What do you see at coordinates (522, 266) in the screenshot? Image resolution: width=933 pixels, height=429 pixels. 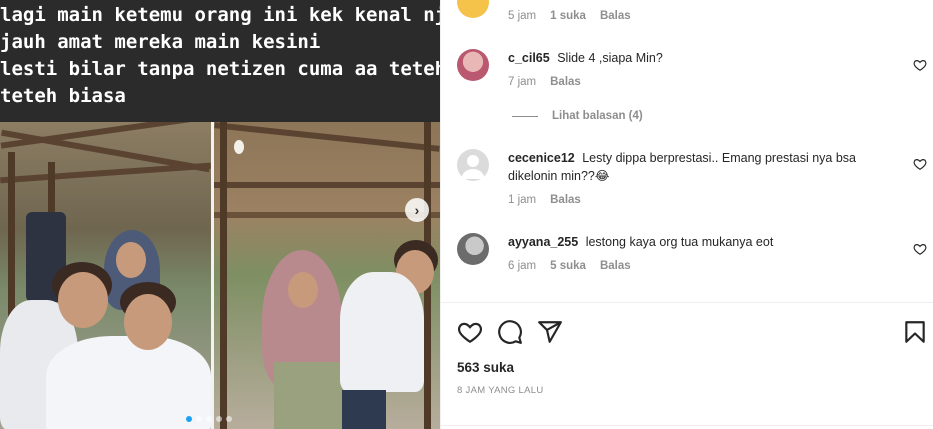 I see `comment-time: 6 jam` at bounding box center [522, 266].